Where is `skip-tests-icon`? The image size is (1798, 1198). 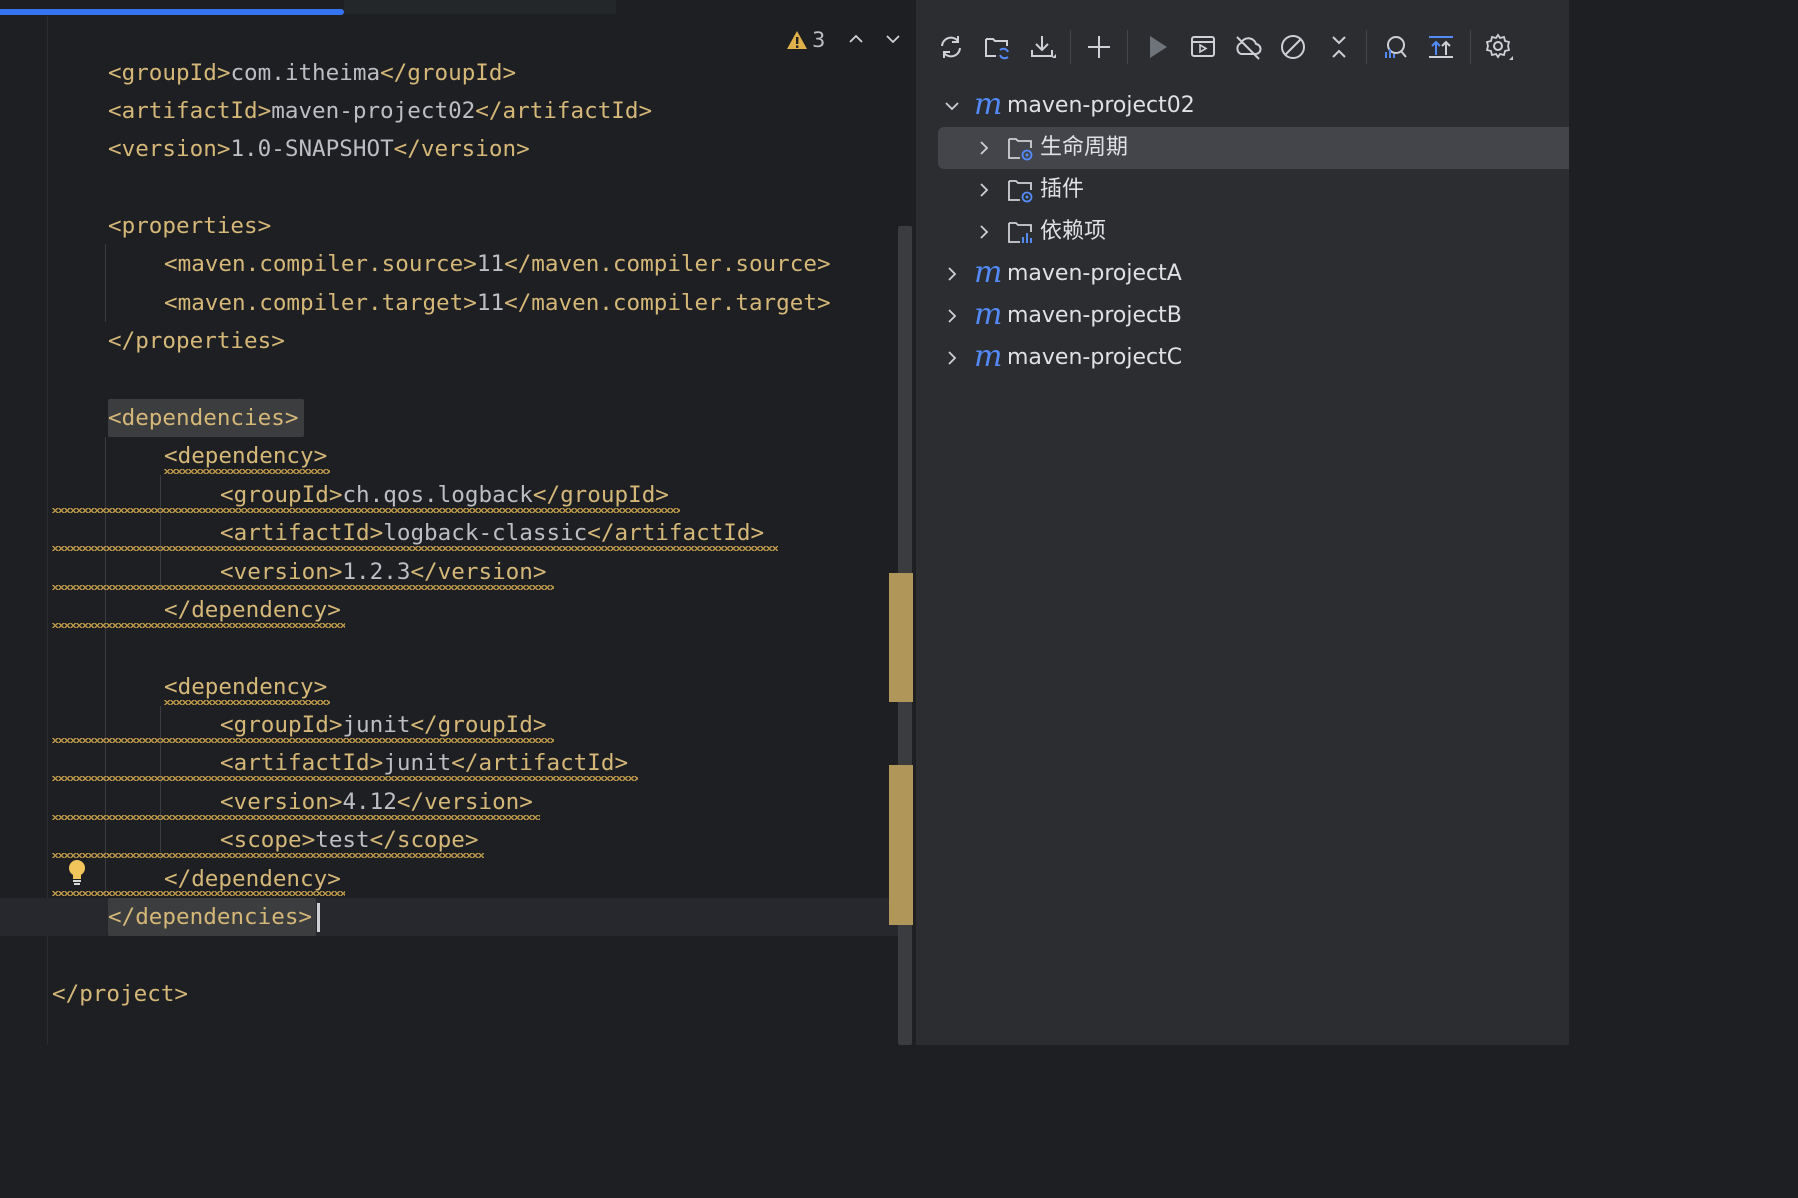
skip-tests-icon is located at coordinates (1293, 47).